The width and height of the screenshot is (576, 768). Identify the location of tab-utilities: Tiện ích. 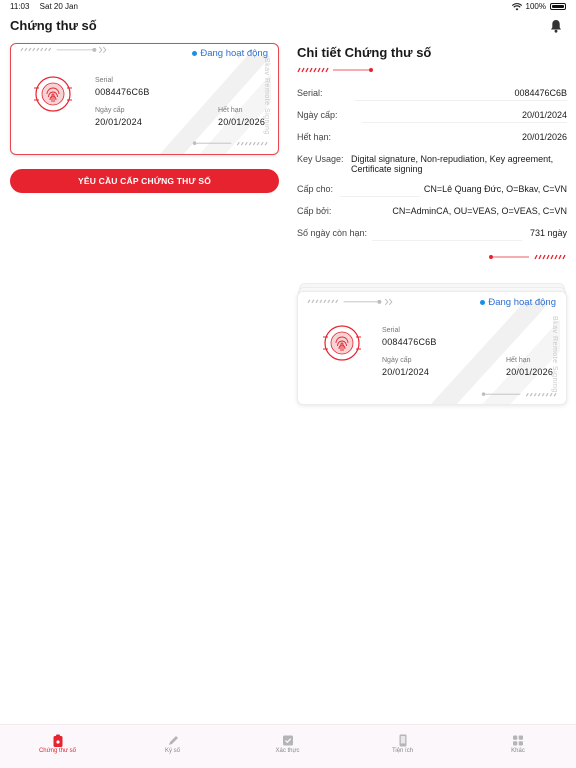
(402, 746).